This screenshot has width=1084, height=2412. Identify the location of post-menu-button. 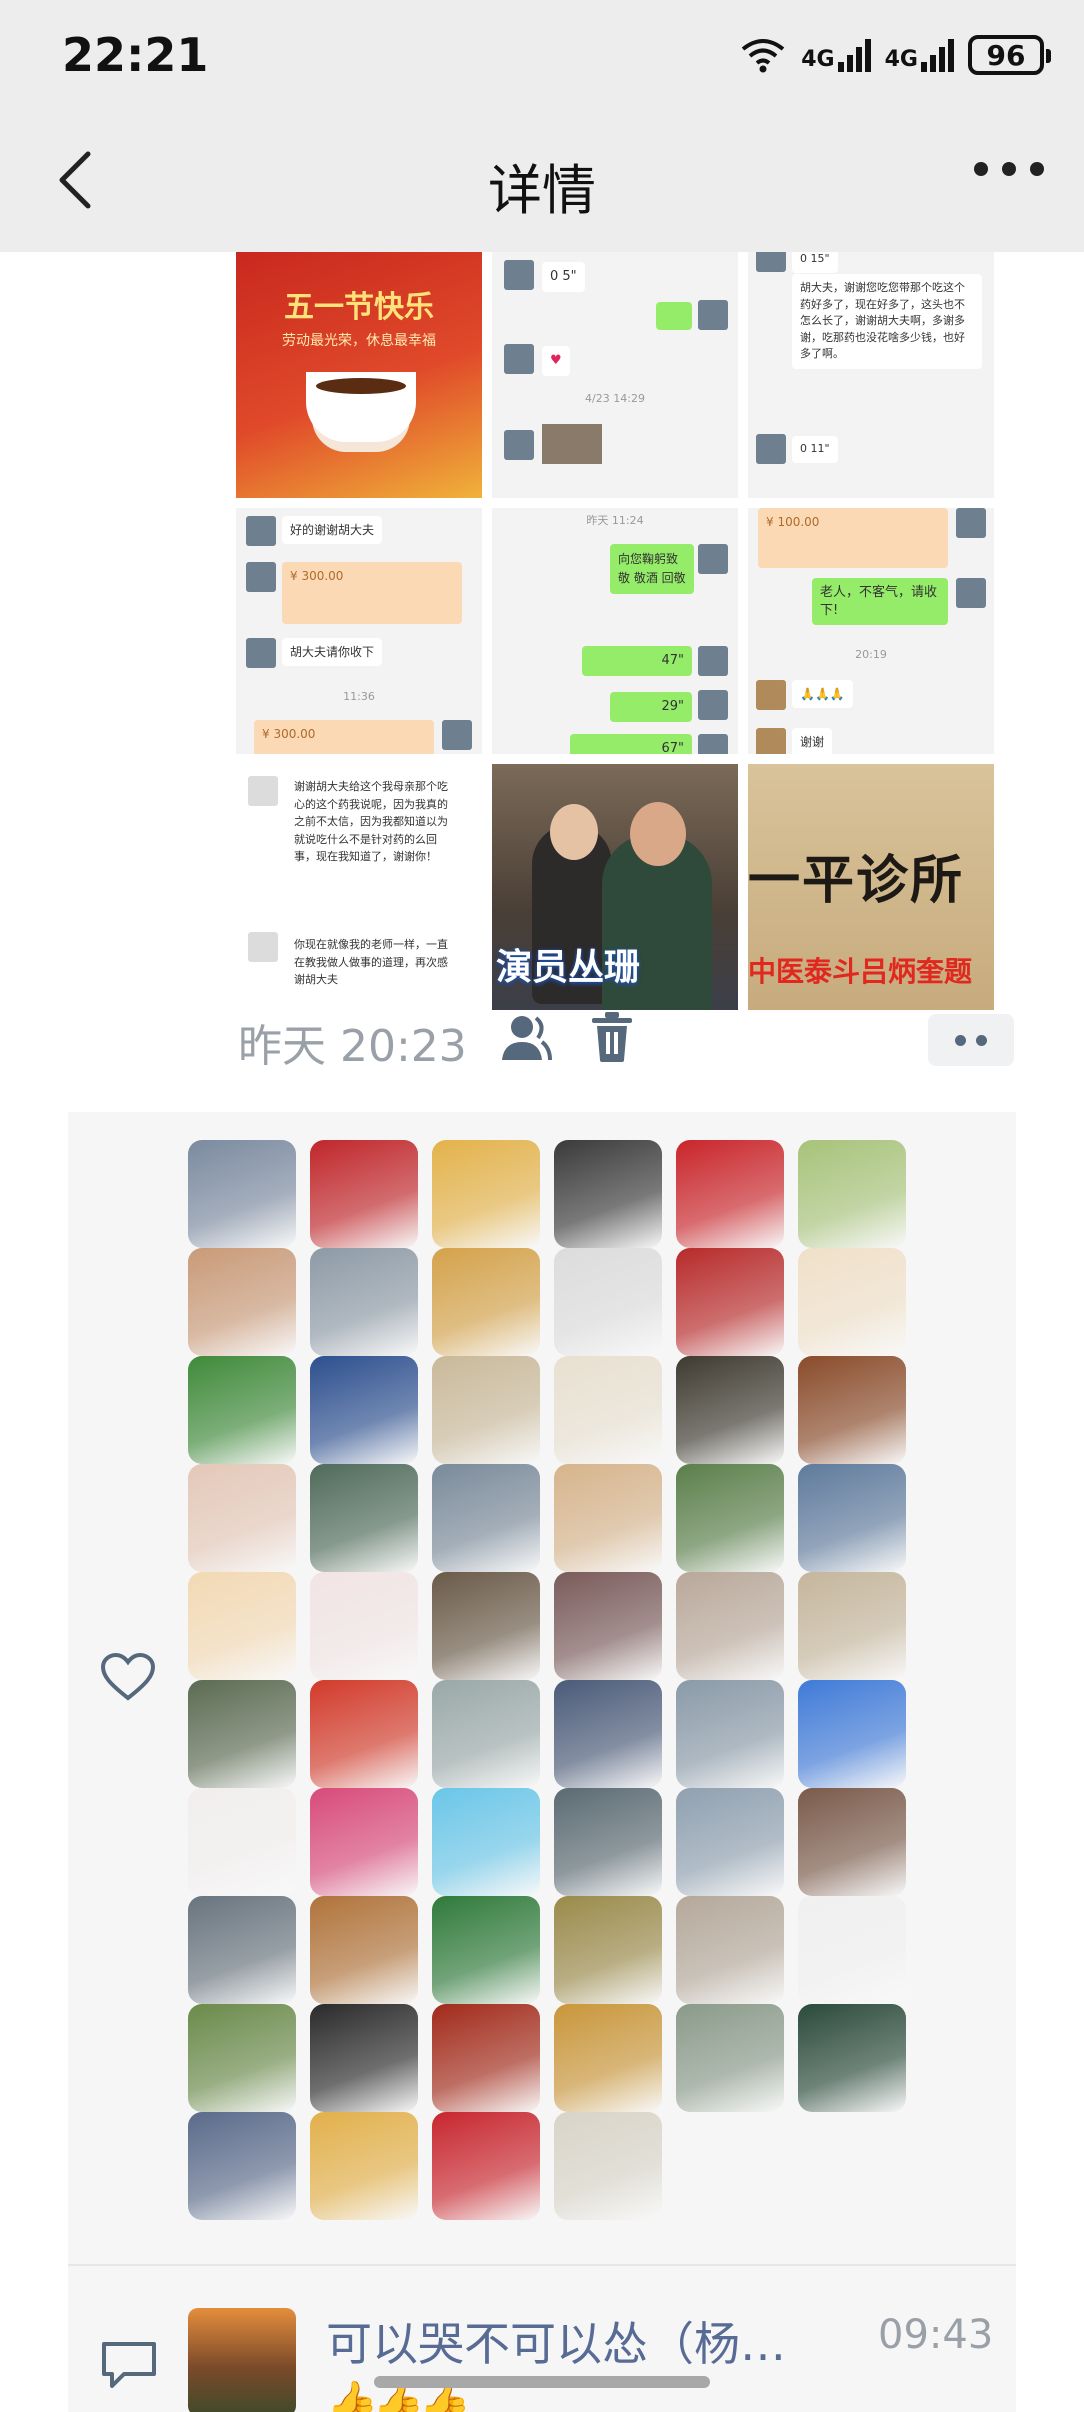
(971, 1040).